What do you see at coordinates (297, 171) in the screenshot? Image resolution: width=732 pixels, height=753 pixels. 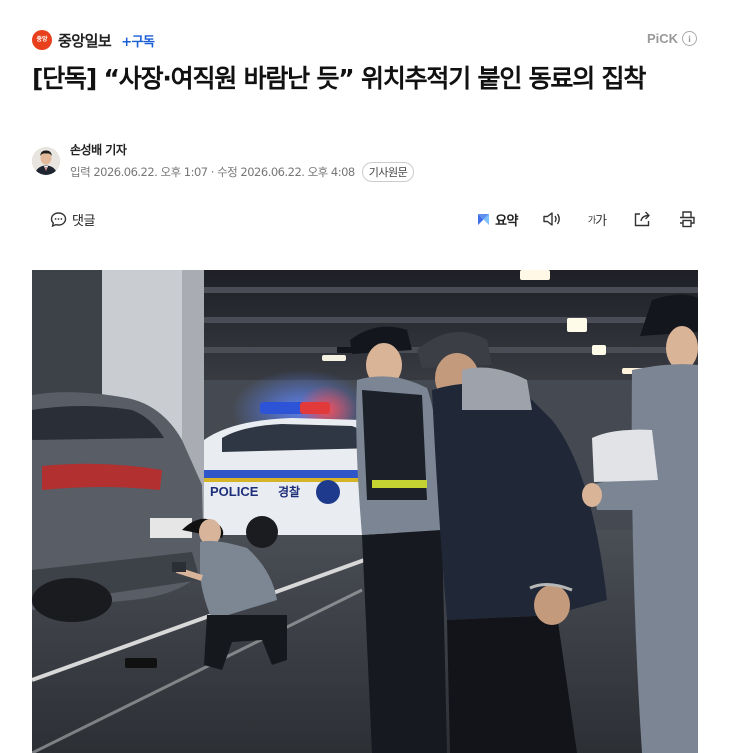 I see `modified-date: 2026.06.22. 오후 4:08` at bounding box center [297, 171].